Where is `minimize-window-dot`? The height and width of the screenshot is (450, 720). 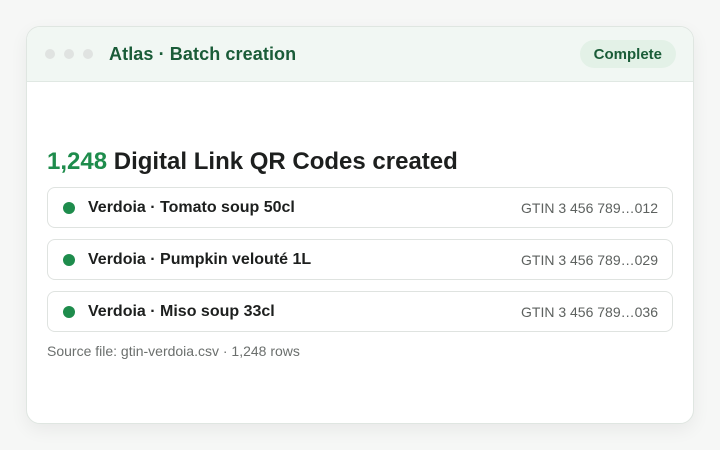 minimize-window-dot is located at coordinates (69, 54).